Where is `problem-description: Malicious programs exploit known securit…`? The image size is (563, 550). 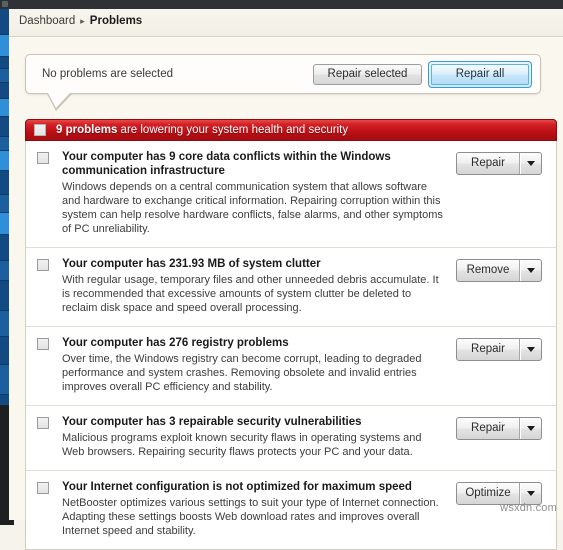
problem-description: Malicious programs exploit known securit… is located at coordinates (242, 445).